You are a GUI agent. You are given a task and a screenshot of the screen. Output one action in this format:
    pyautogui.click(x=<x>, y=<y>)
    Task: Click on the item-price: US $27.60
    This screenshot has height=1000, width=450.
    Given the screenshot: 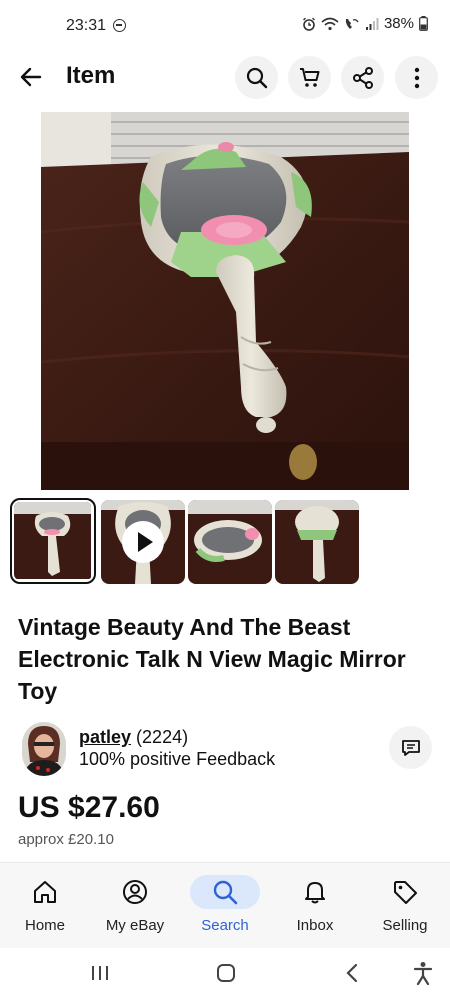 What is the action you would take?
    pyautogui.click(x=89, y=807)
    